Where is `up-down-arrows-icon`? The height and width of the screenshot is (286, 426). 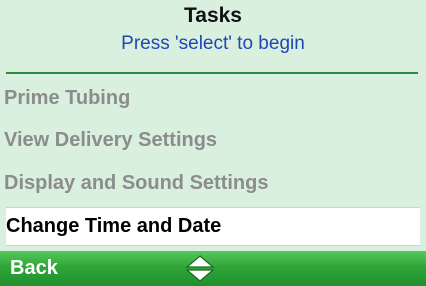 up-down-arrows-icon is located at coordinates (200, 268).